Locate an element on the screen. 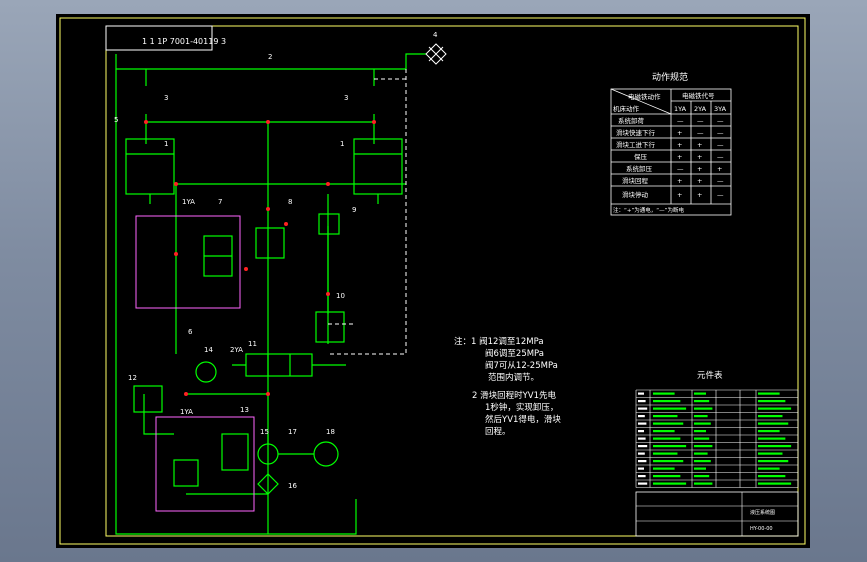  action-row-label: 系统卸压 is located at coordinates (639, 168).